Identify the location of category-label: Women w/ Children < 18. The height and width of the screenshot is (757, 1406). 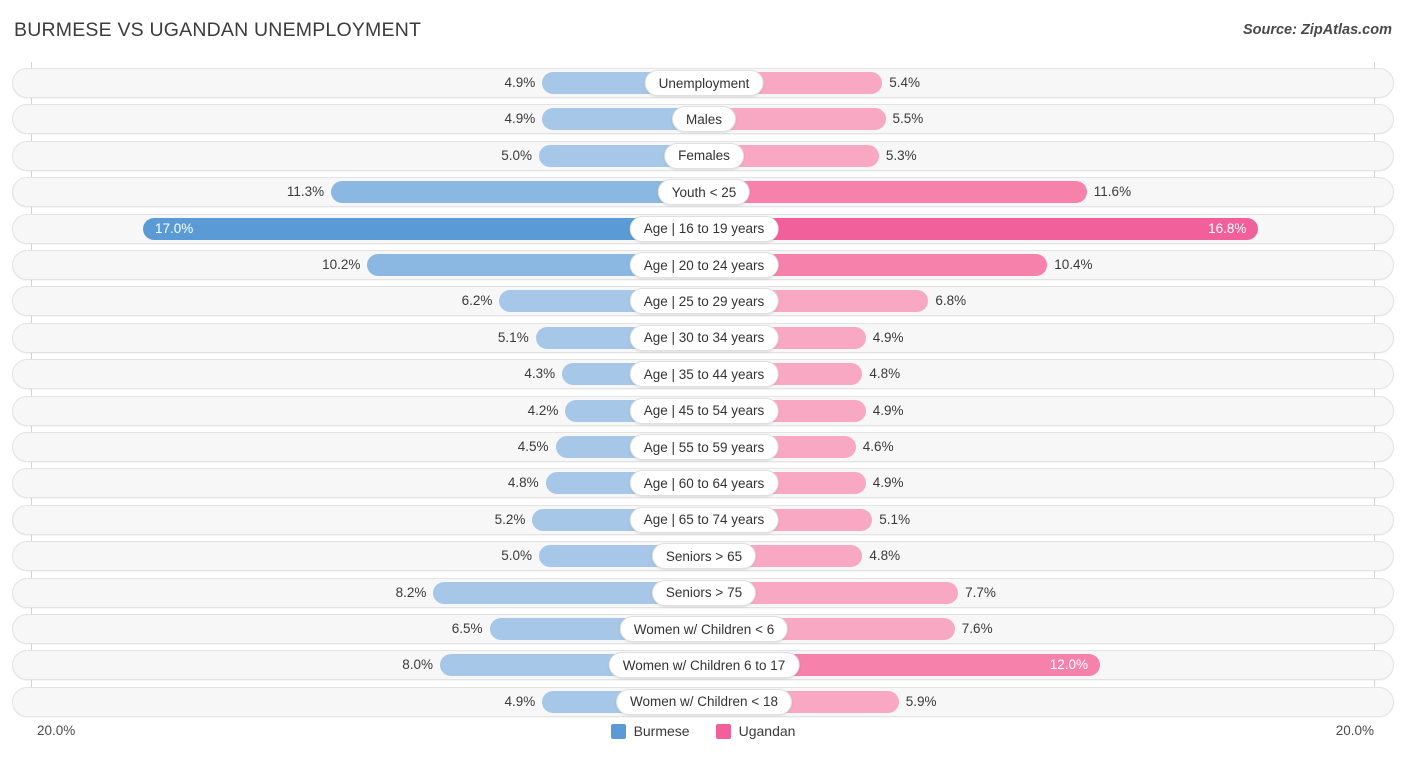
(704, 701).